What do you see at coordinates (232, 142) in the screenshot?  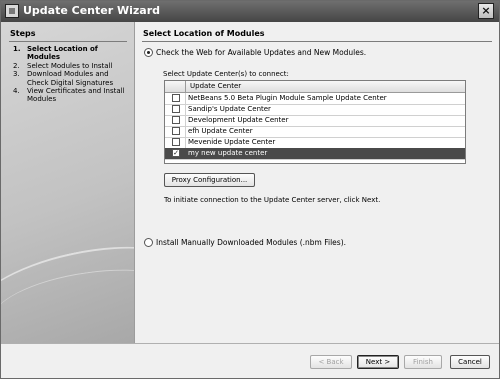 I see `update-center-name: Mevenide Update Center` at bounding box center [232, 142].